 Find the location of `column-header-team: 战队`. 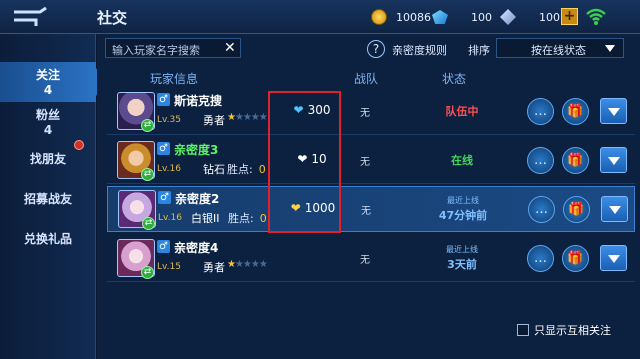

column-header-team: 战队 is located at coordinates (366, 79).